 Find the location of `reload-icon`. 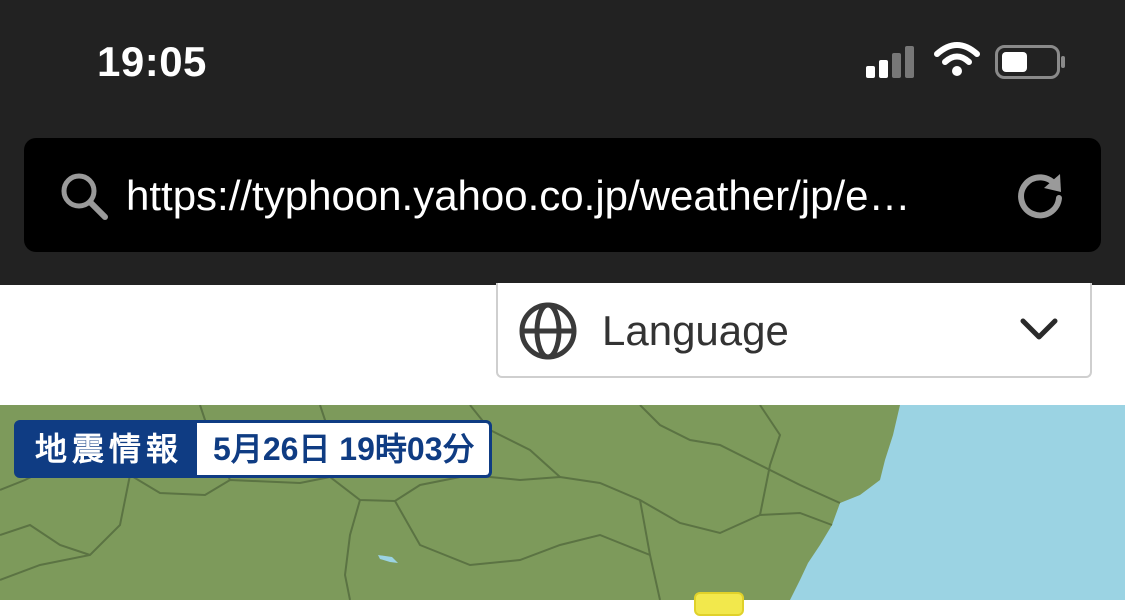

reload-icon is located at coordinates (1040, 196).